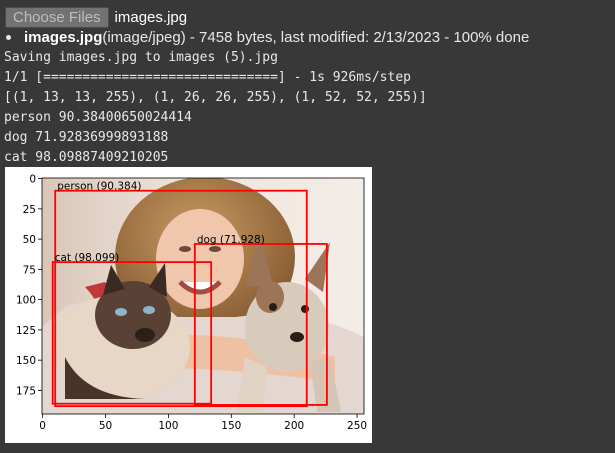 This screenshot has width=615, height=453. I want to click on detection-label: dog (71.928), so click(231, 240).